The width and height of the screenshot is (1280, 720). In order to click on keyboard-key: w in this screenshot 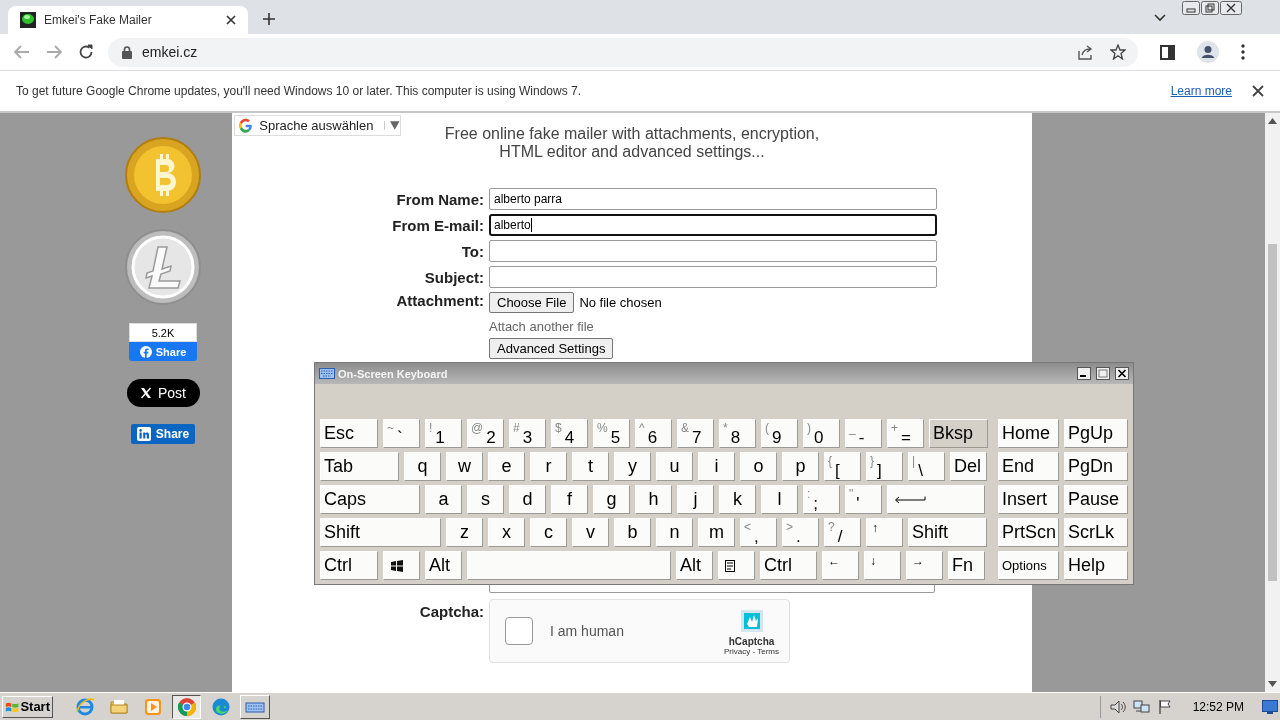, I will do `click(464, 466)`.